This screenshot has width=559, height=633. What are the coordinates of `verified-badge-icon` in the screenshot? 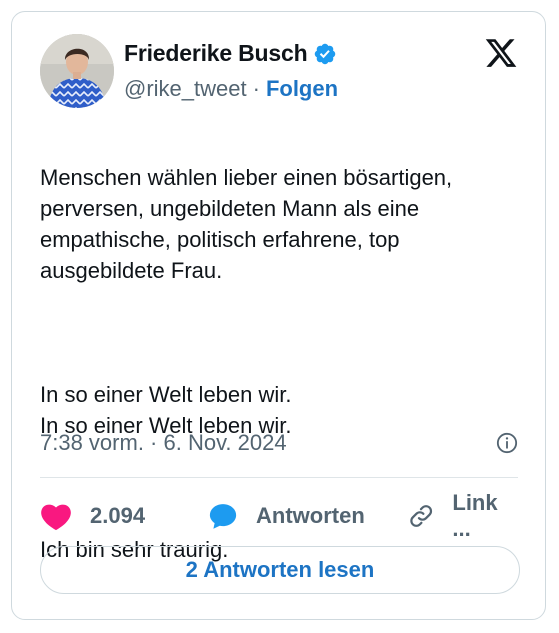 It's located at (325, 53).